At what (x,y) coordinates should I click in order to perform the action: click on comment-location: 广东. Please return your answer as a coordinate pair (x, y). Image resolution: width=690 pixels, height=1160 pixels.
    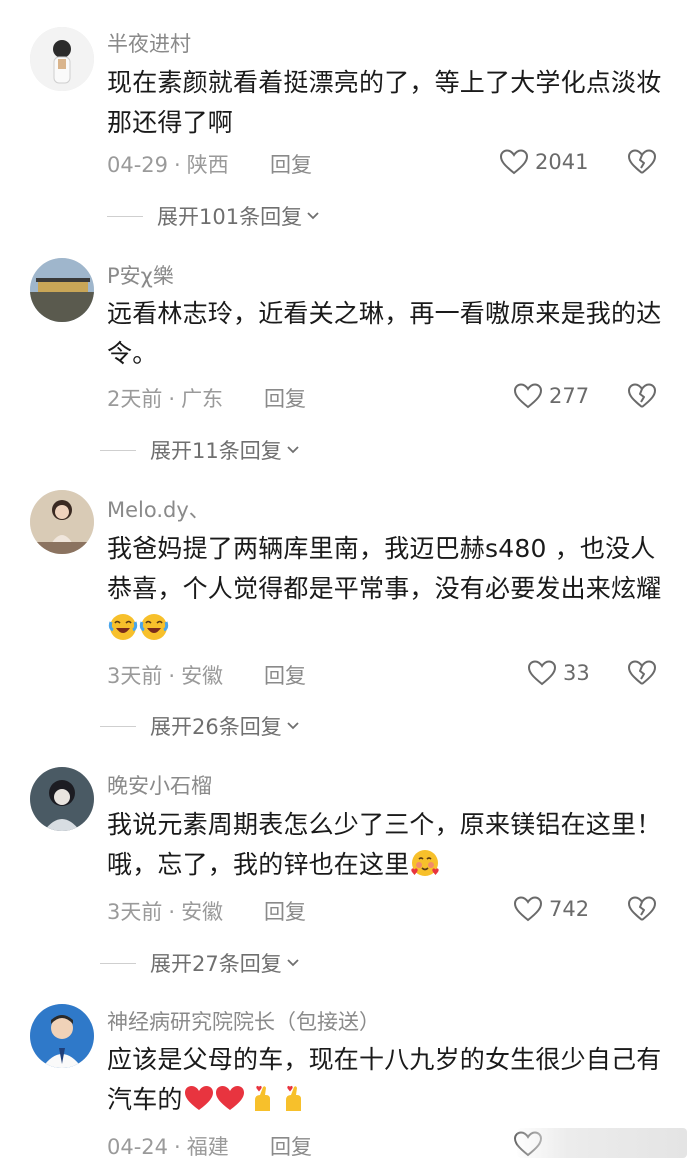
    Looking at the image, I should click on (202, 399).